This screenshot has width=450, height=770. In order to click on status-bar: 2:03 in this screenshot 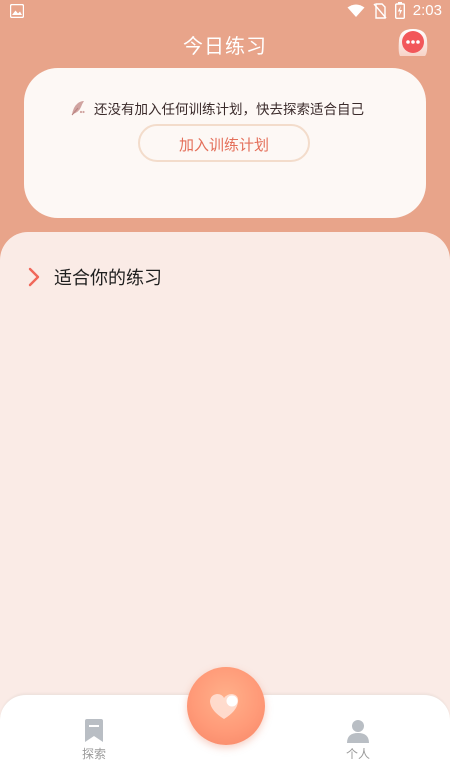, I will do `click(225, 12)`.